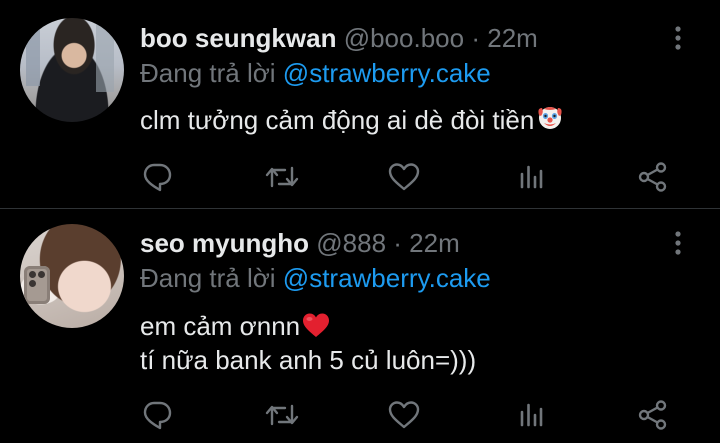 This screenshot has width=720, height=443. What do you see at coordinates (404, 38) in the screenshot?
I see `user-handle: @boo.boo` at bounding box center [404, 38].